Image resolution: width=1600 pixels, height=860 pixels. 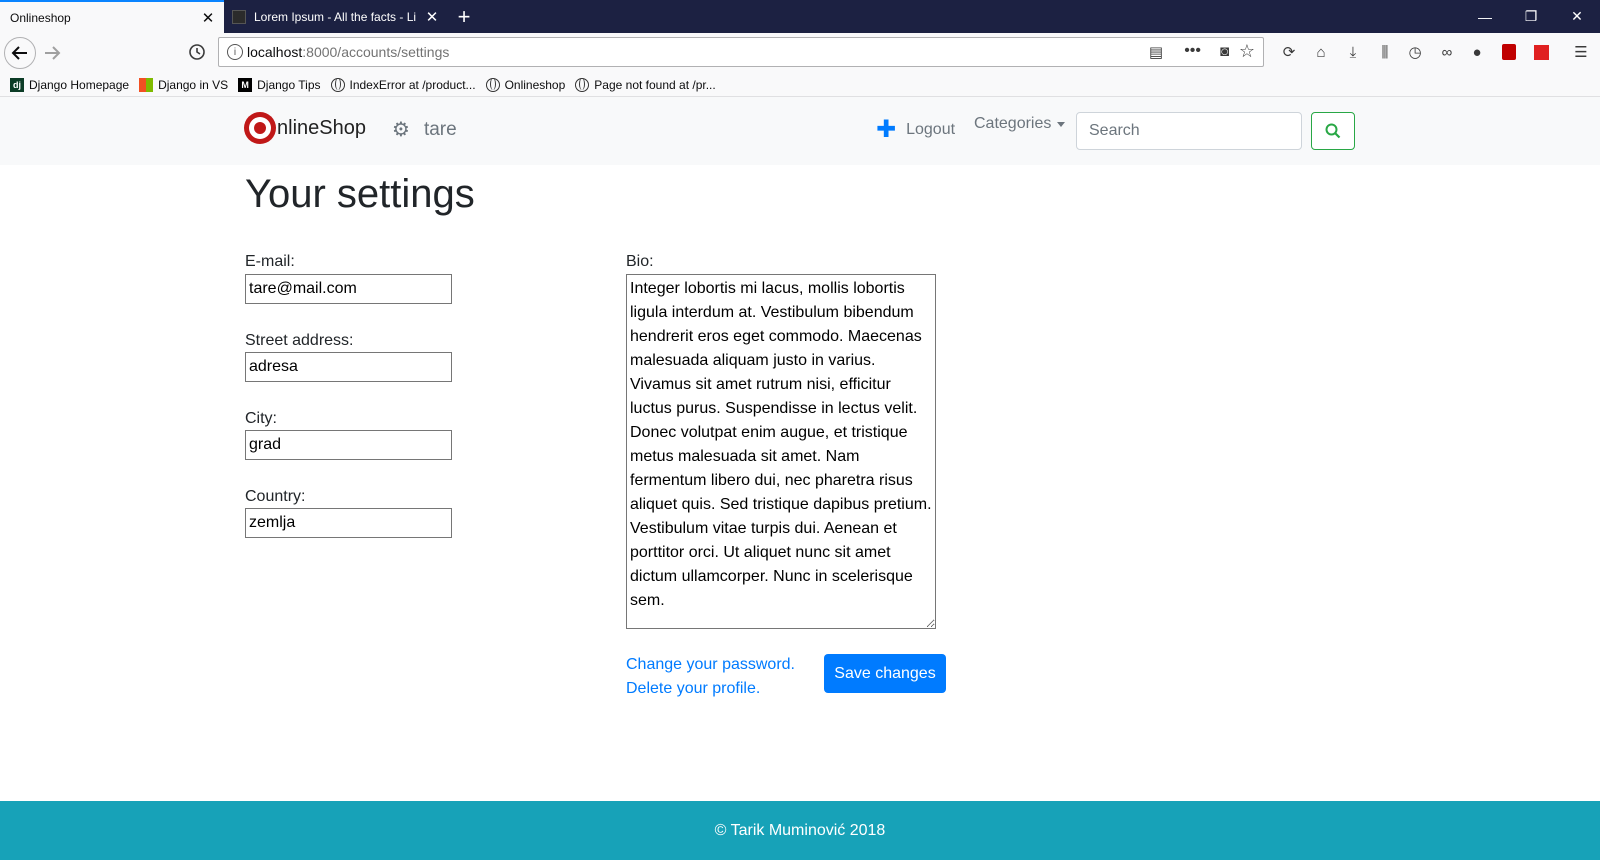 What do you see at coordinates (1541, 52) in the screenshot?
I see `pdf-extension-icon` at bounding box center [1541, 52].